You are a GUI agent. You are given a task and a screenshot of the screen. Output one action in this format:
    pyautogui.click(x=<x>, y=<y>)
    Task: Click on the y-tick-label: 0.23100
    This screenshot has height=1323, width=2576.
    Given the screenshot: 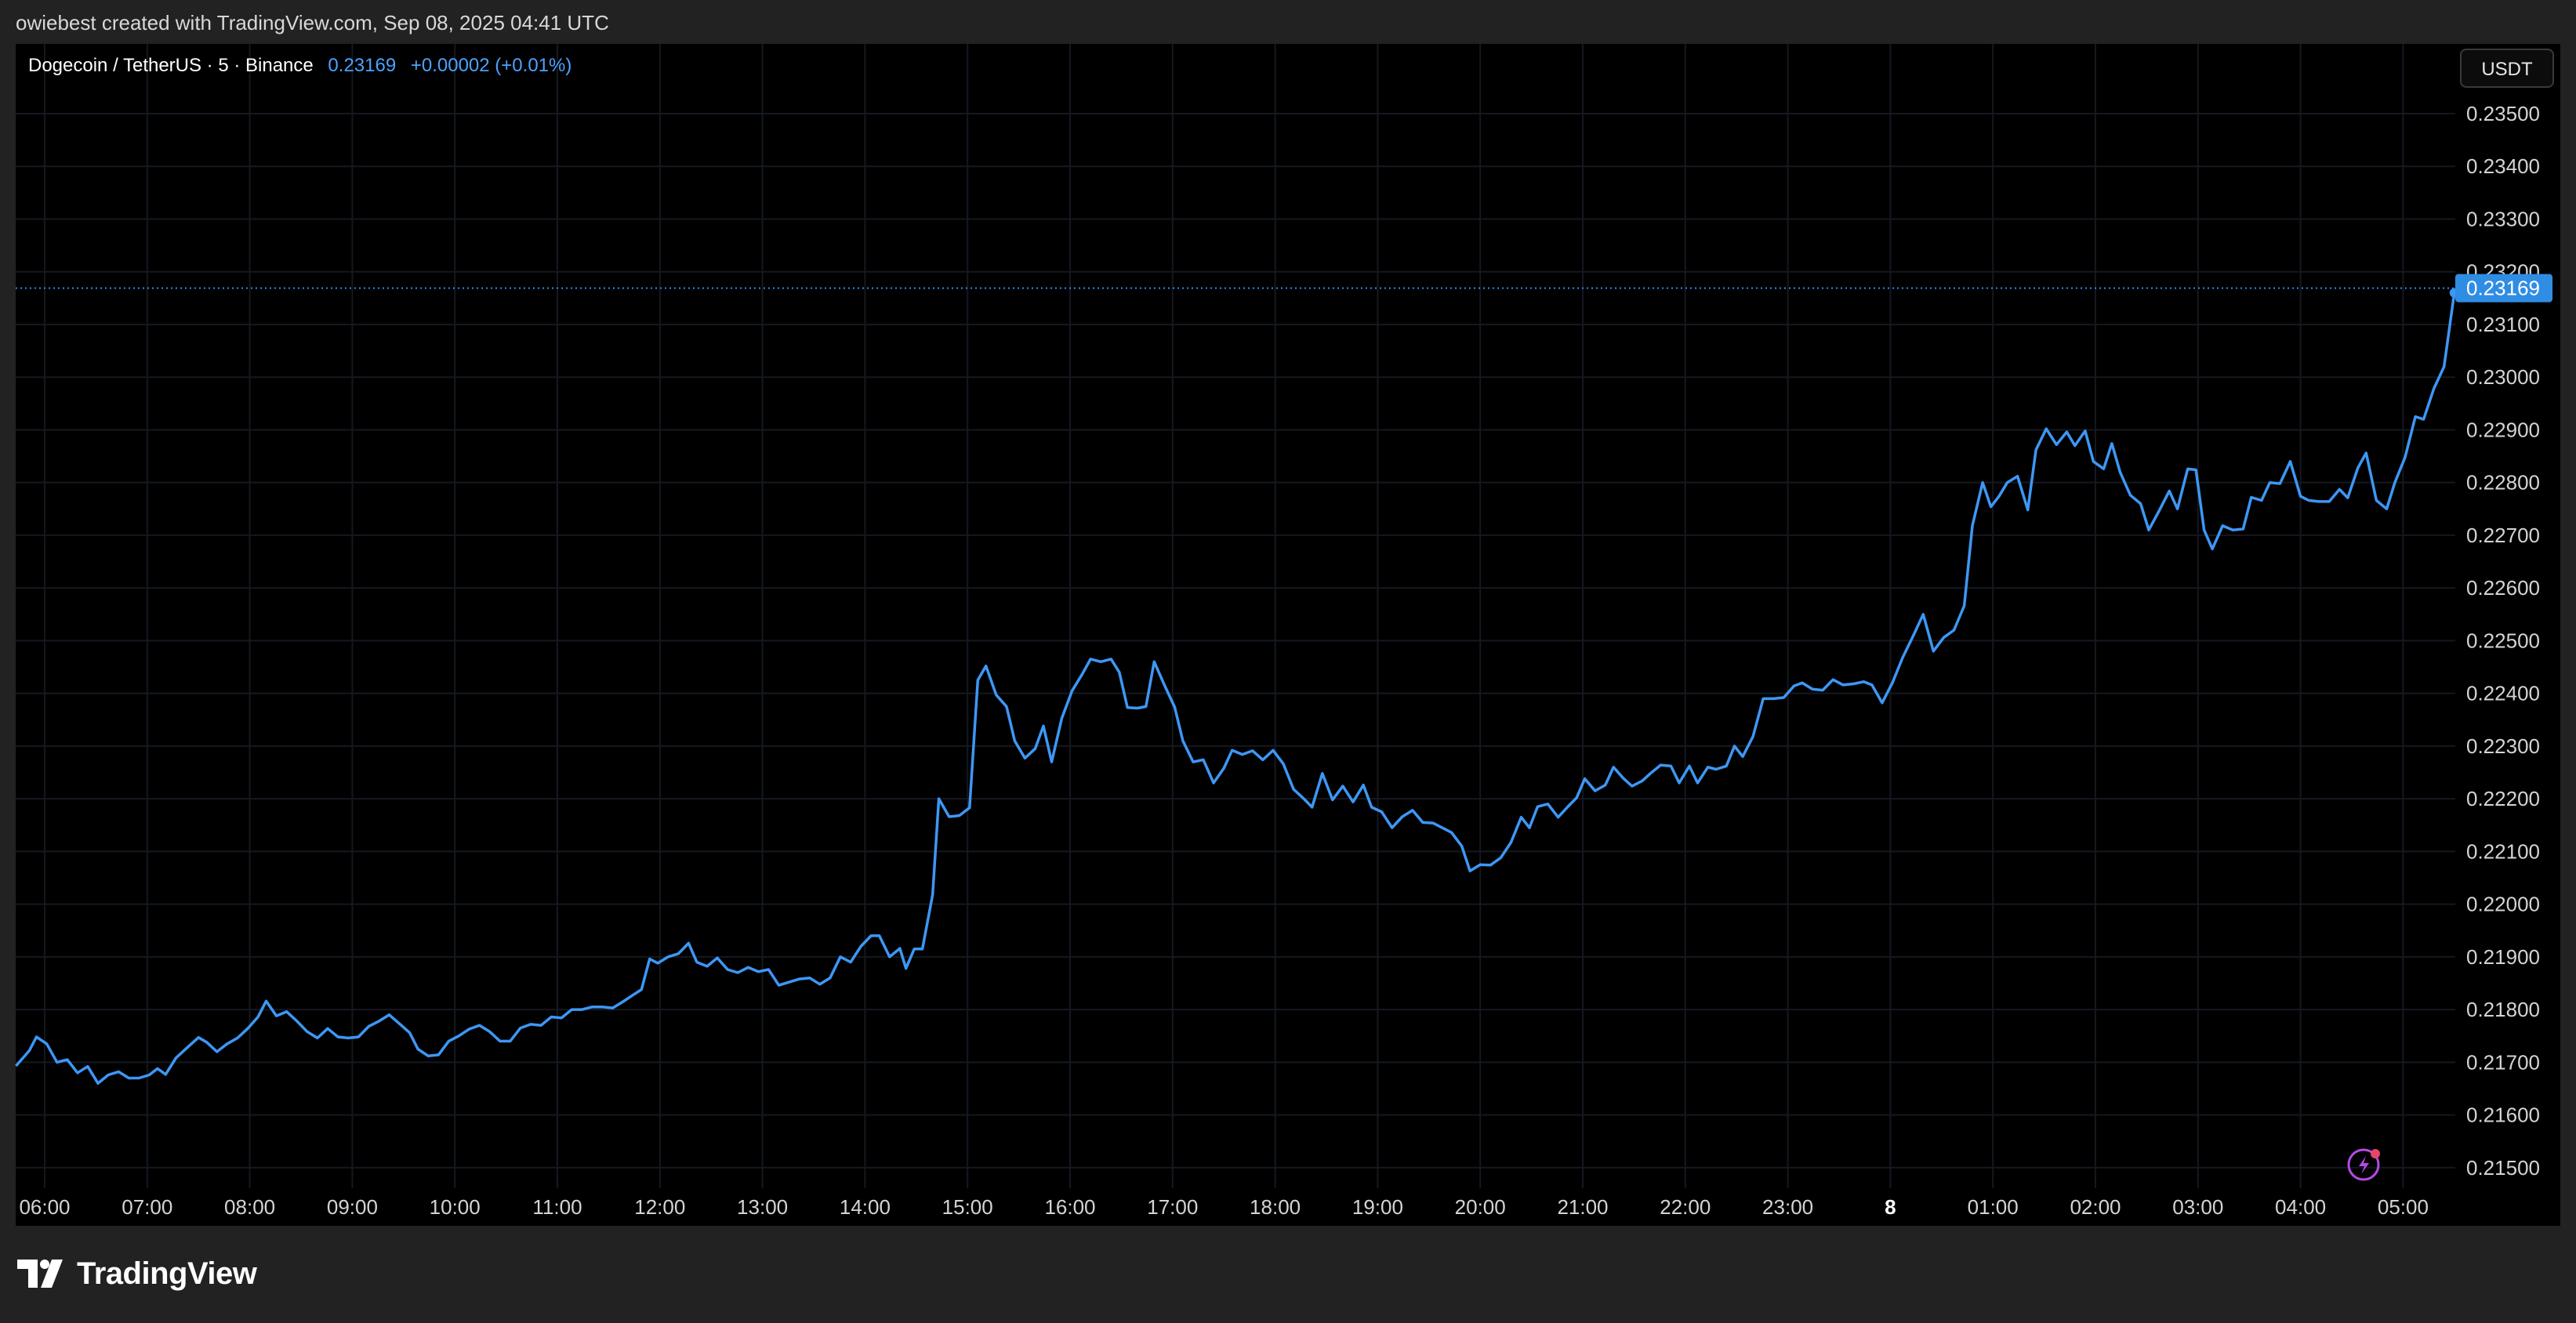 What is the action you would take?
    pyautogui.click(x=2503, y=324)
    